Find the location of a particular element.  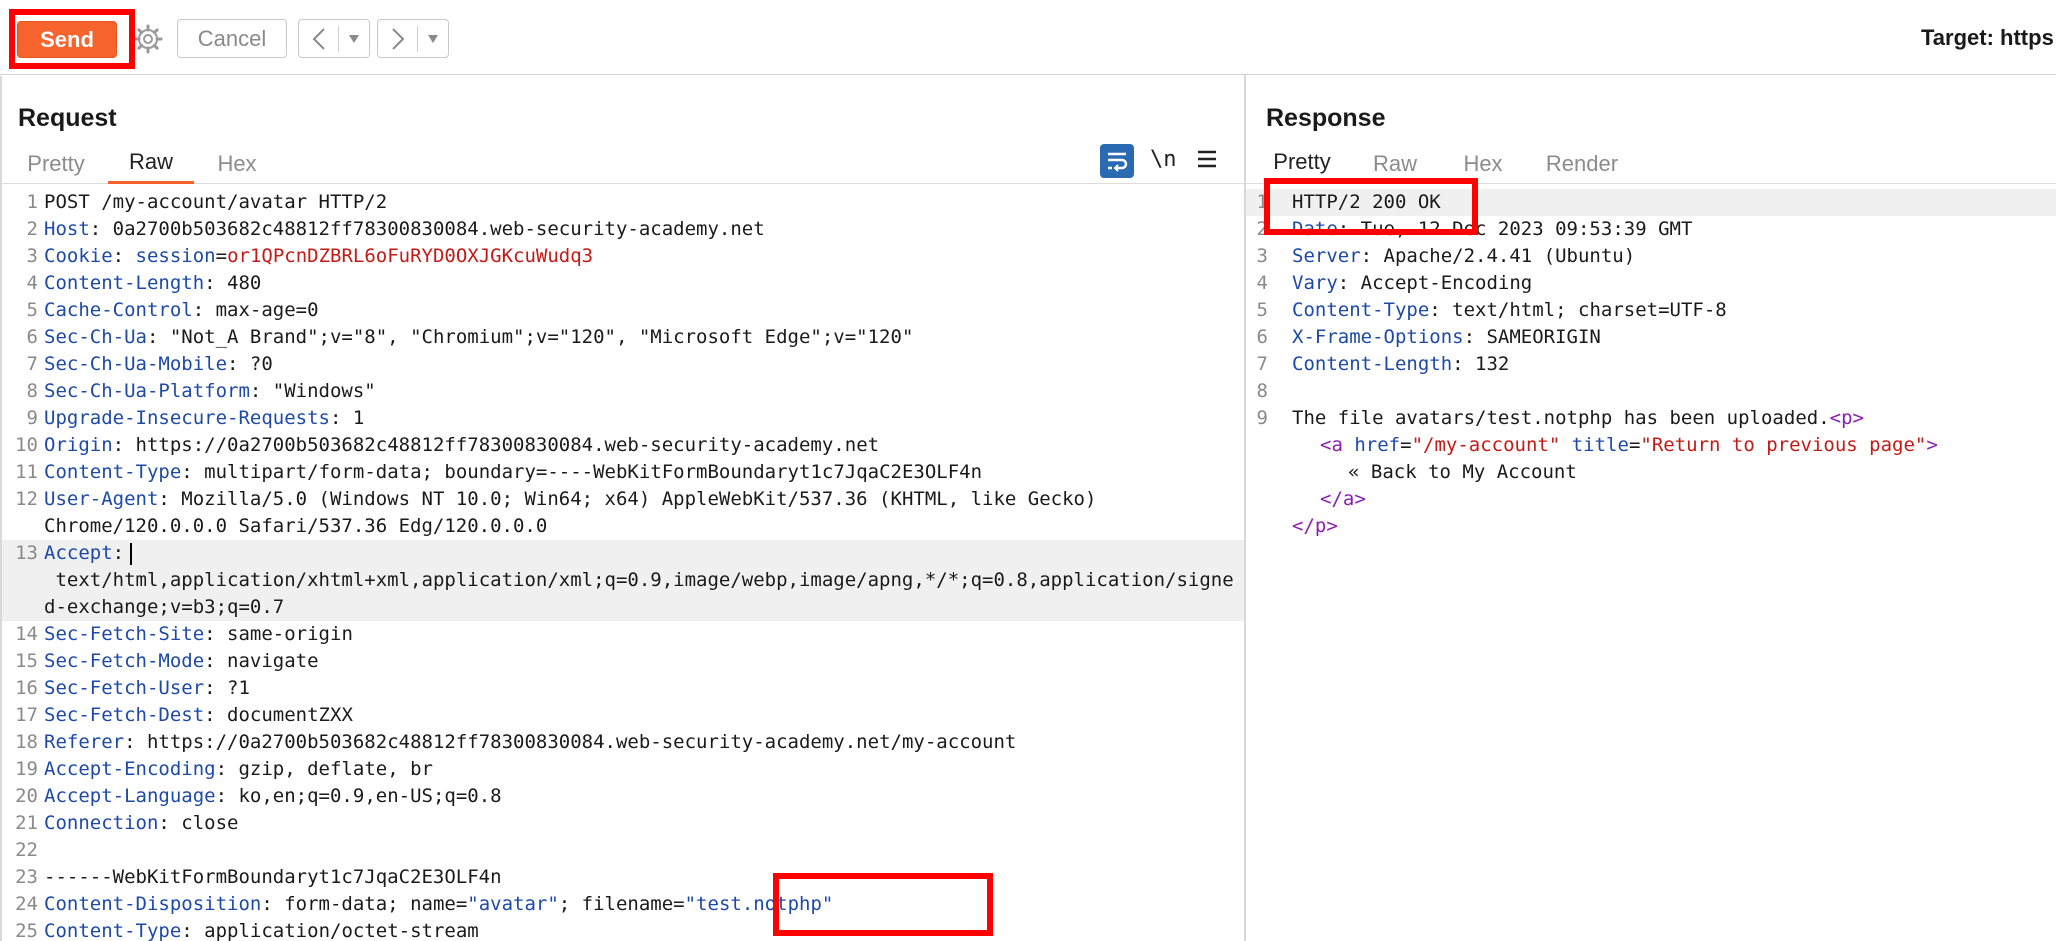

request-title: Request is located at coordinates (67, 118).